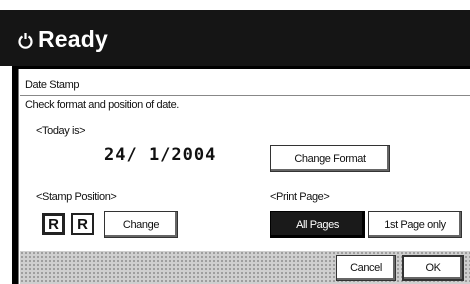 This screenshot has height=284, width=470. Describe the element at coordinates (52, 85) in the screenshot. I see `dialog-title: Date Stamp` at that location.